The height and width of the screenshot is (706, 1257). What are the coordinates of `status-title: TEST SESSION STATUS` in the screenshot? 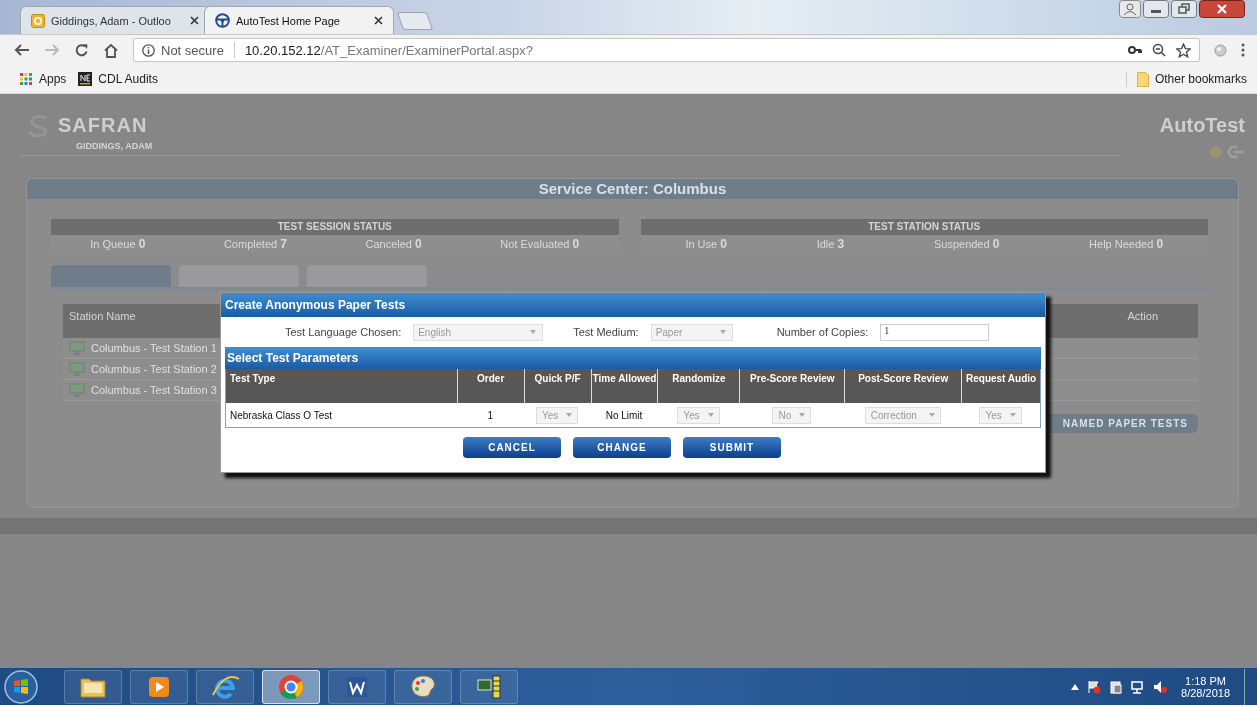 It's located at (335, 227).